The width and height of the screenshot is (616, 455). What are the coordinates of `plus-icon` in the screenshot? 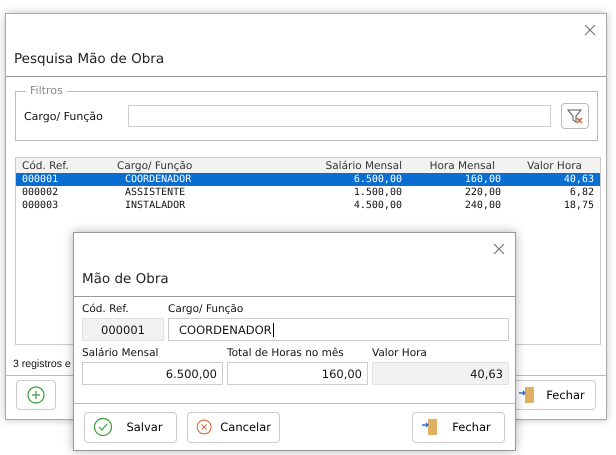 It's located at (36, 395).